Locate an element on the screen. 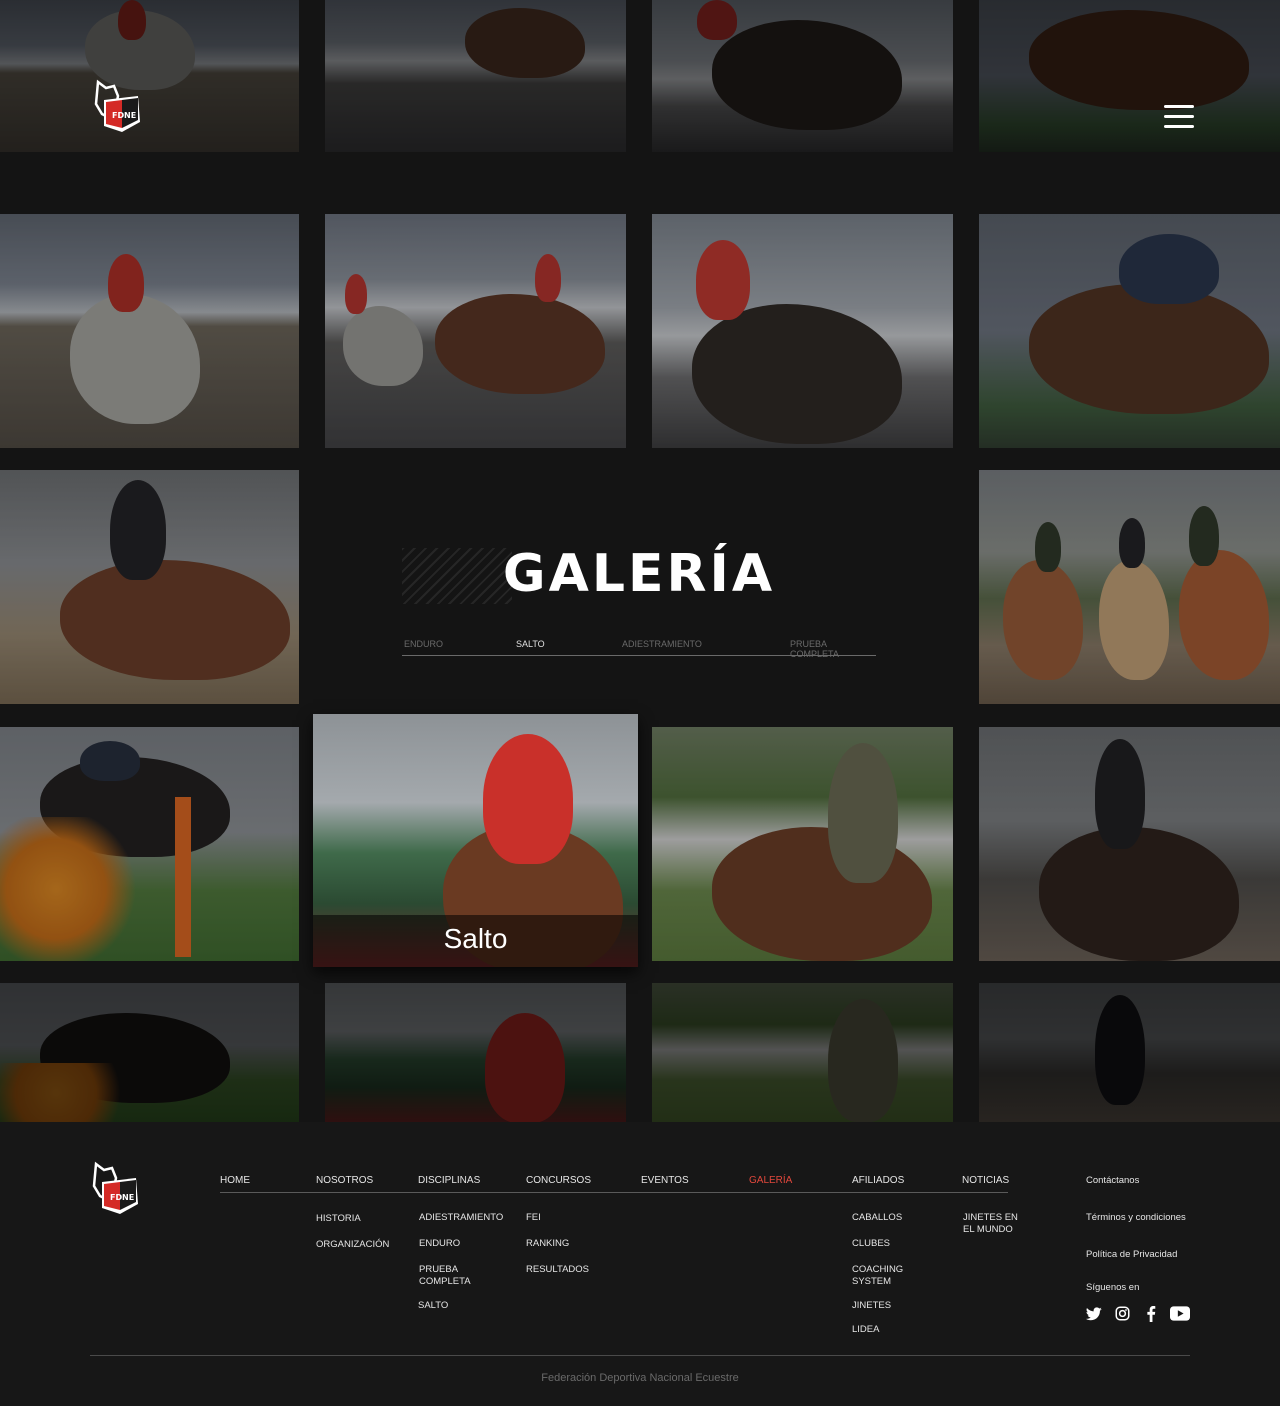 The image size is (1280, 1406). footer-link-resultados: RESULTADOS is located at coordinates (557, 1270).